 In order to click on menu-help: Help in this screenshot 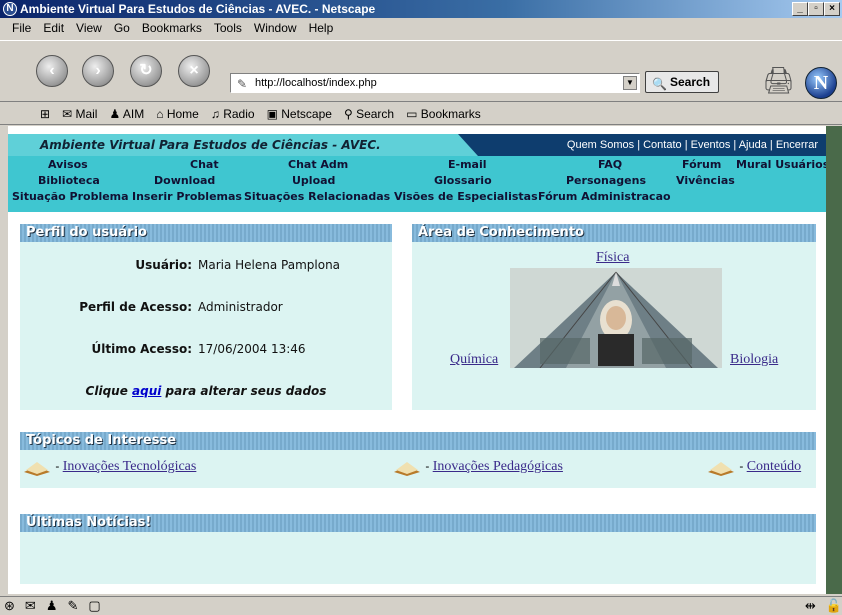, I will do `click(321, 28)`.